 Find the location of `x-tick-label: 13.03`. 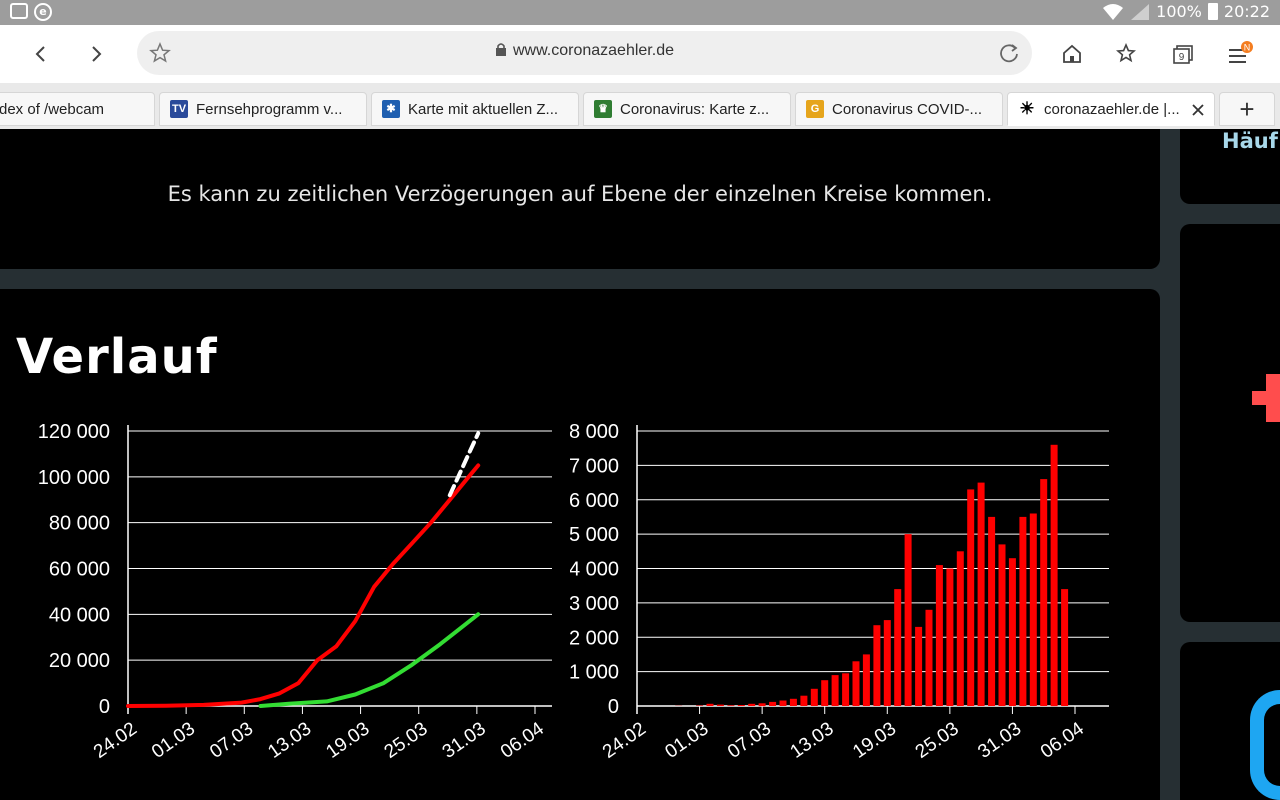

x-tick-label: 13.03 is located at coordinates (812, 740).